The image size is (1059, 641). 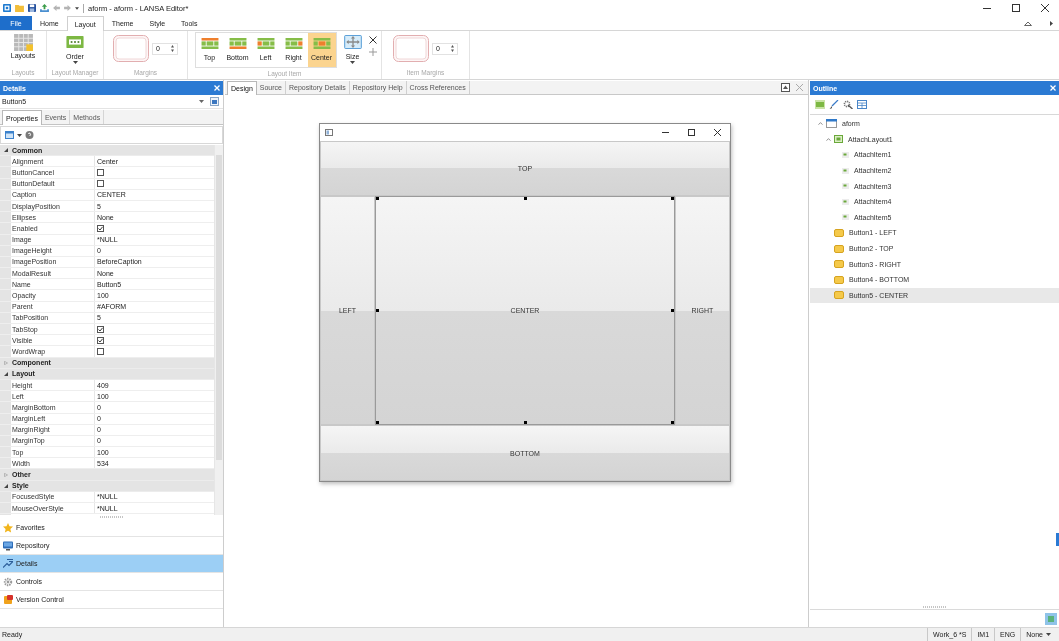 I want to click on brush-icon, so click(x=834, y=104).